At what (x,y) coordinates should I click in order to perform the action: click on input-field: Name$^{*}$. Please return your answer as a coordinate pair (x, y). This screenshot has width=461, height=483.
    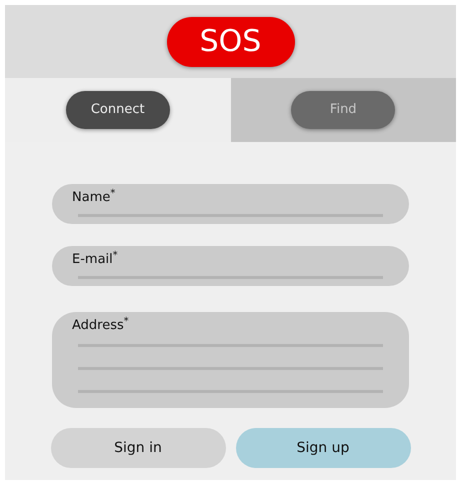
    Looking at the image, I should click on (230, 204).